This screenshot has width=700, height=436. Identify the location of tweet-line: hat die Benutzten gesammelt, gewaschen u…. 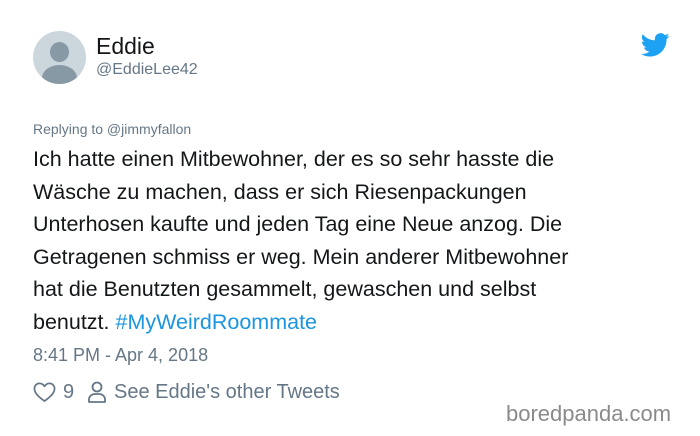
(285, 289).